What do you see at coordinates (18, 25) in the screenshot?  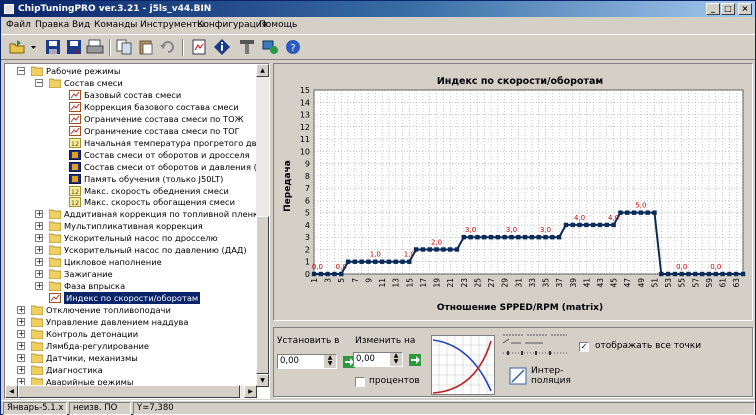 I see `menu-file: Файл` at bounding box center [18, 25].